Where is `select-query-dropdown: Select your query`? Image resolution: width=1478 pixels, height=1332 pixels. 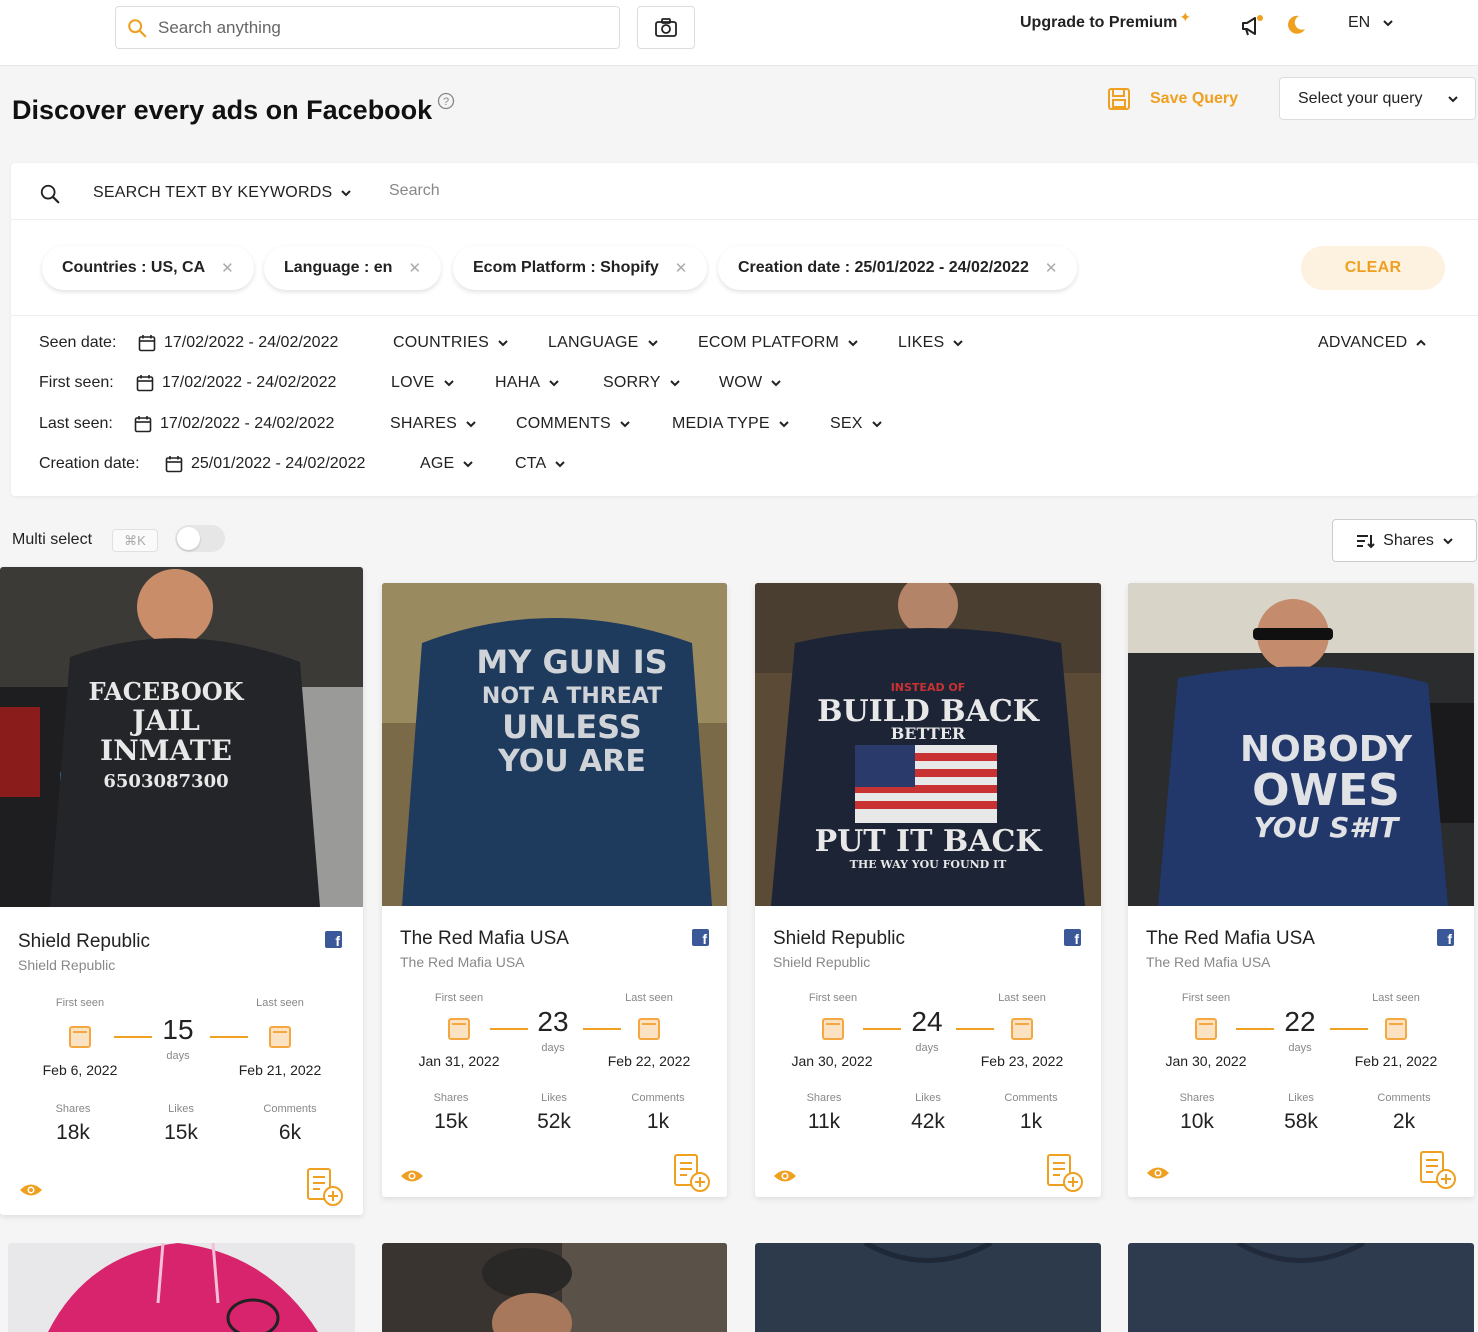 select-query-dropdown: Select your query is located at coordinates (1377, 98).